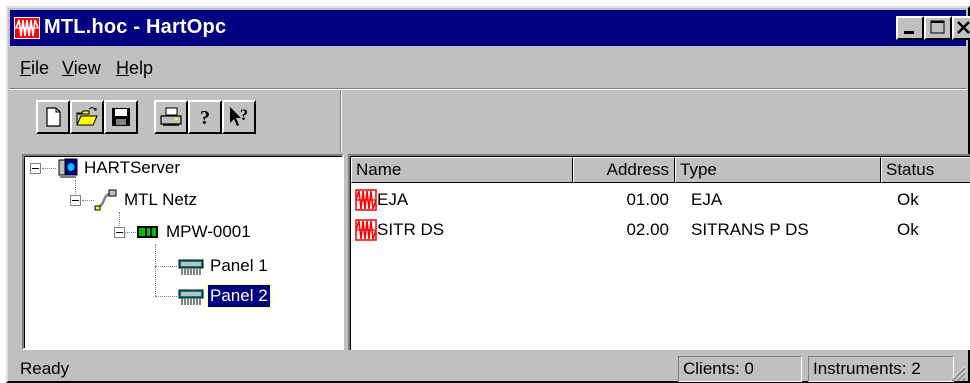  Describe the element at coordinates (27, 28) in the screenshot. I see `hart-app-icon` at that location.